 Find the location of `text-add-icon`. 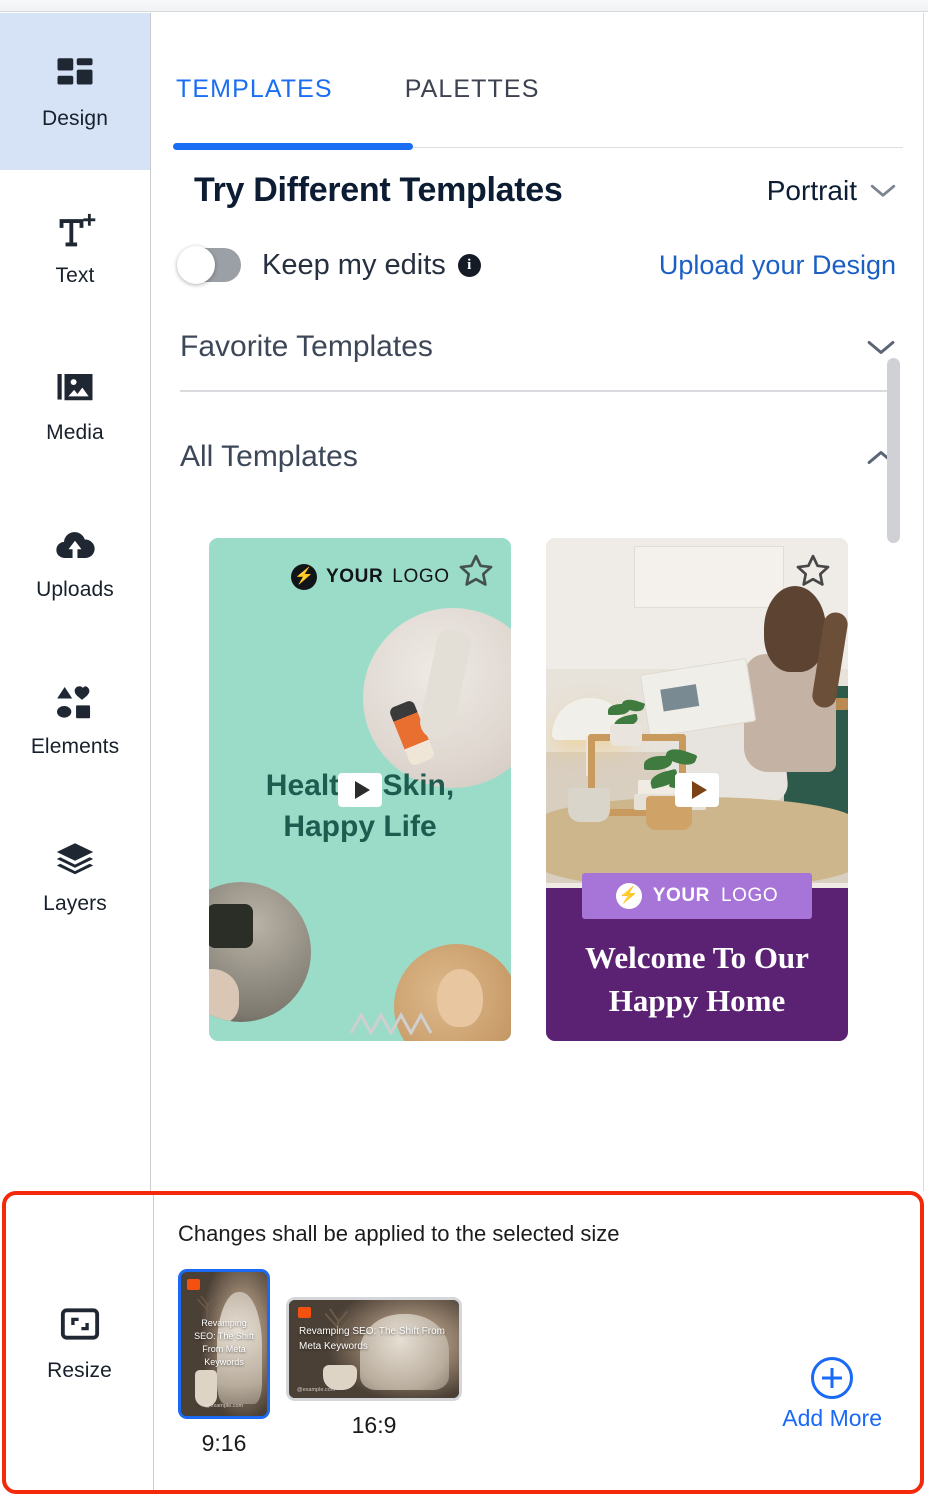

text-add-icon is located at coordinates (75, 231).